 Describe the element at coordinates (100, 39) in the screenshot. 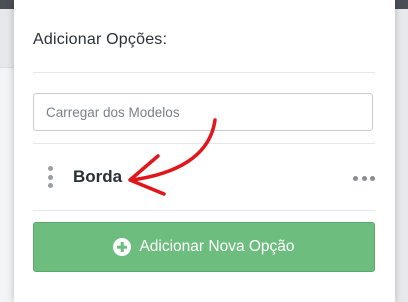

I see `panel-title: Adicionar Opções:` at that location.